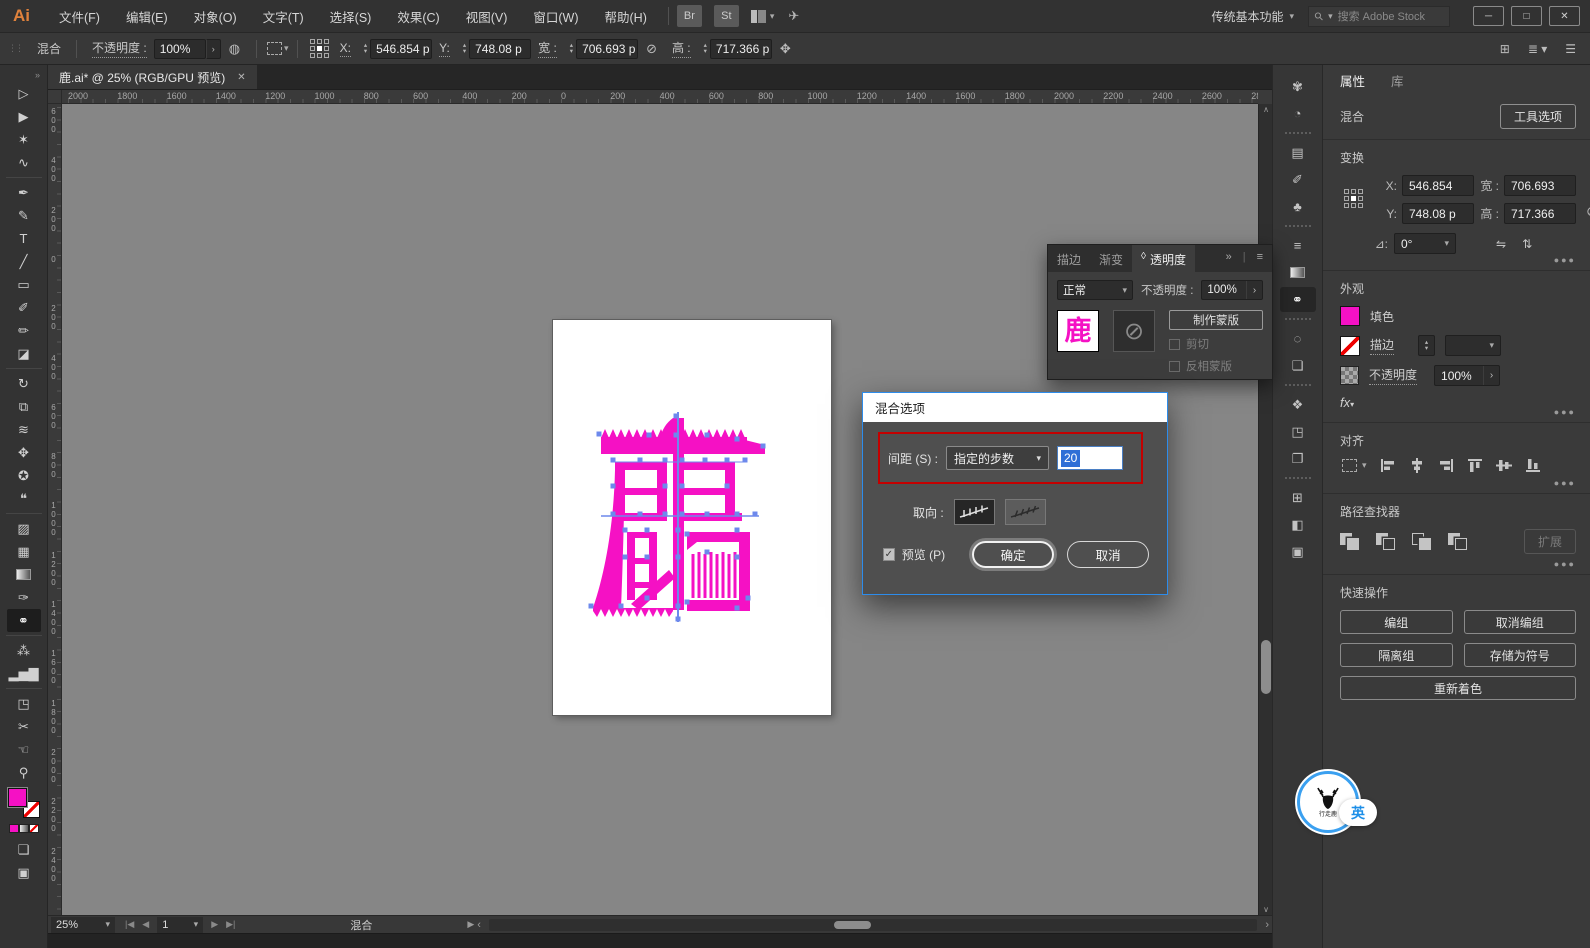 The width and height of the screenshot is (1590, 948). What do you see at coordinates (145, 924) in the screenshot?
I see `previous-artboard-button: ◀` at bounding box center [145, 924].